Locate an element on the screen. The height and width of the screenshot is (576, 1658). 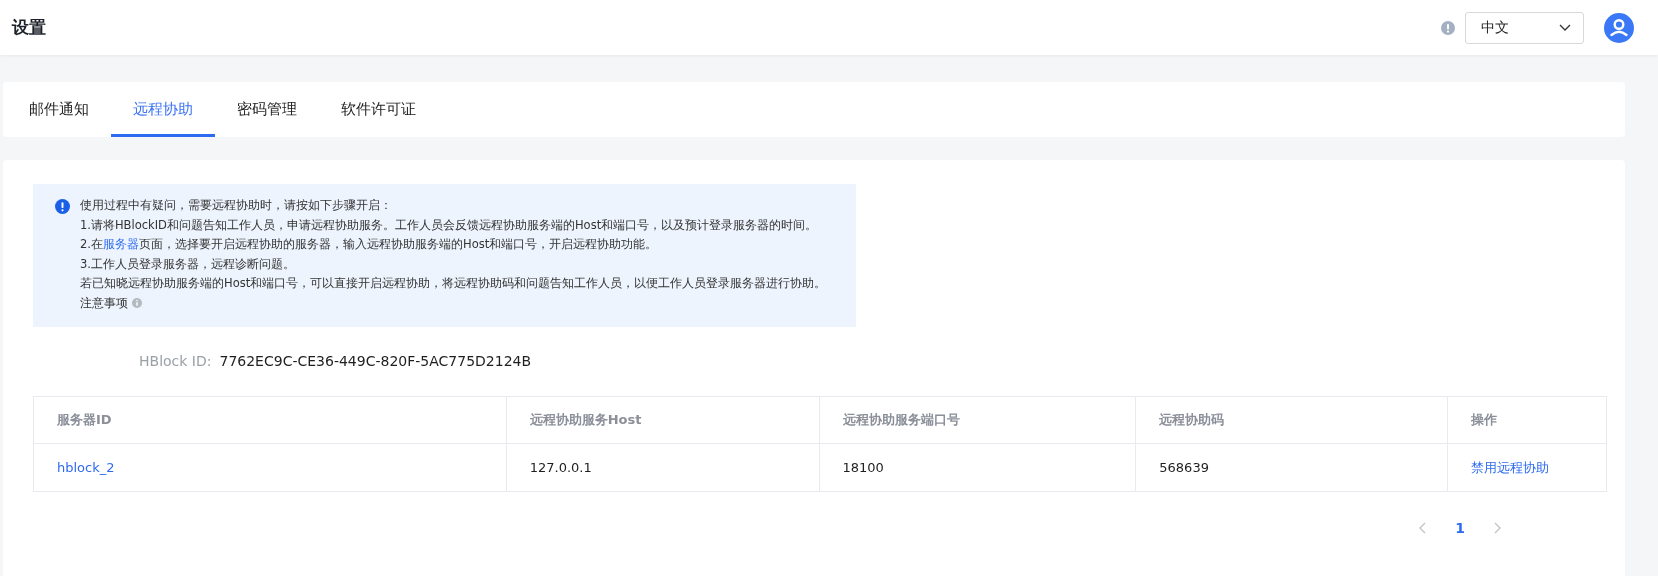
chevron-down-icon is located at coordinates (1565, 27).